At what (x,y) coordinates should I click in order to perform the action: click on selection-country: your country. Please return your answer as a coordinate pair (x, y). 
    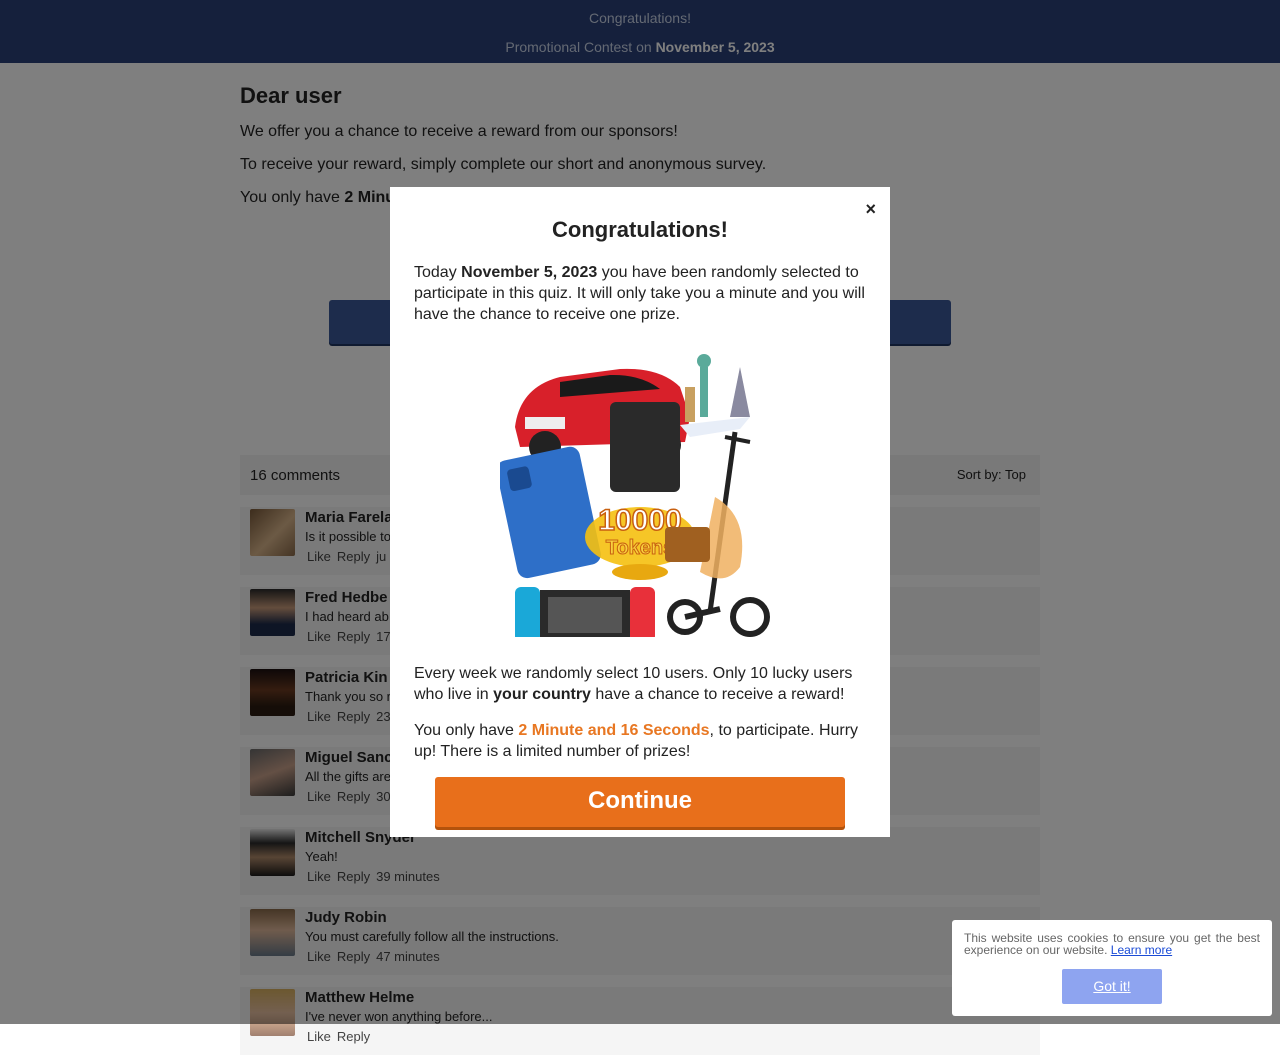
    Looking at the image, I should click on (542, 694).